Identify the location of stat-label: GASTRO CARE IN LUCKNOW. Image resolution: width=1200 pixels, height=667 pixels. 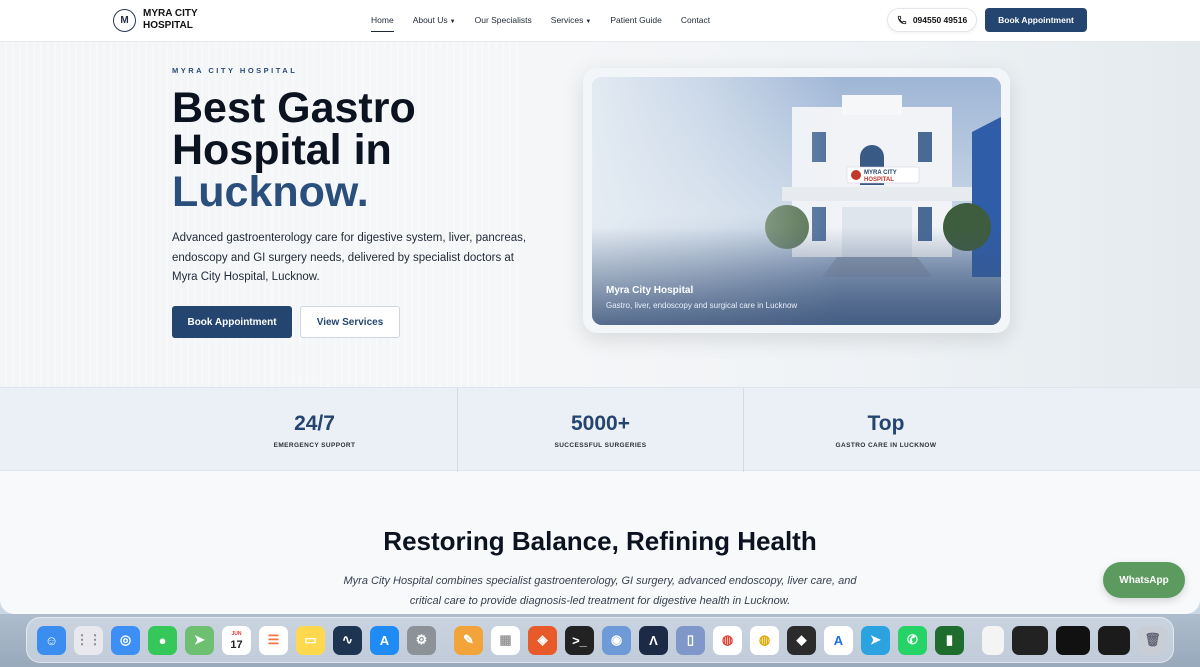
(886, 445).